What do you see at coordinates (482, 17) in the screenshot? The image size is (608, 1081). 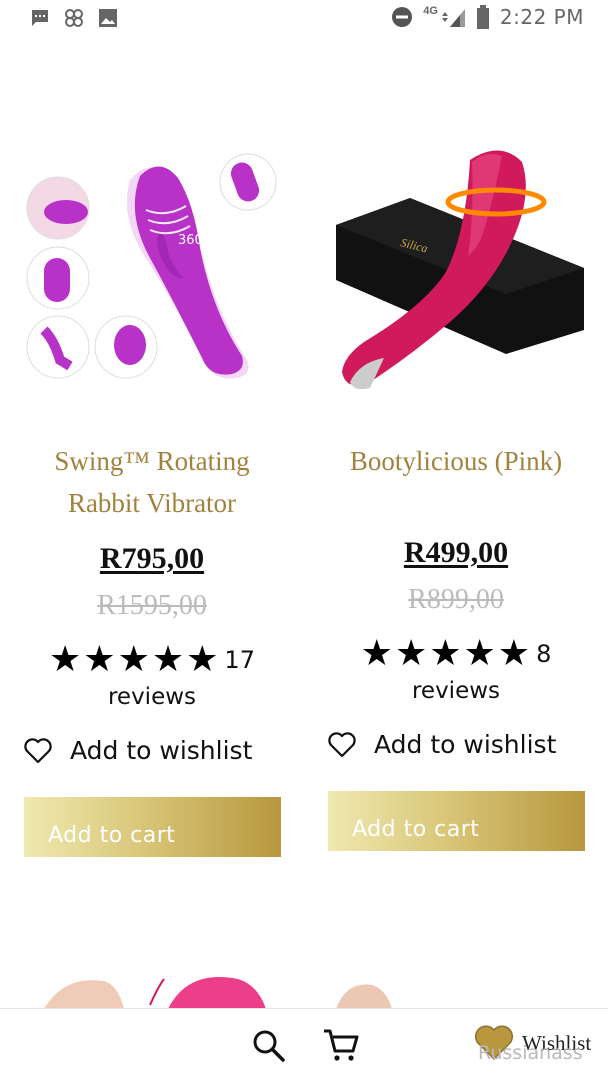 I see `battery-icon` at bounding box center [482, 17].